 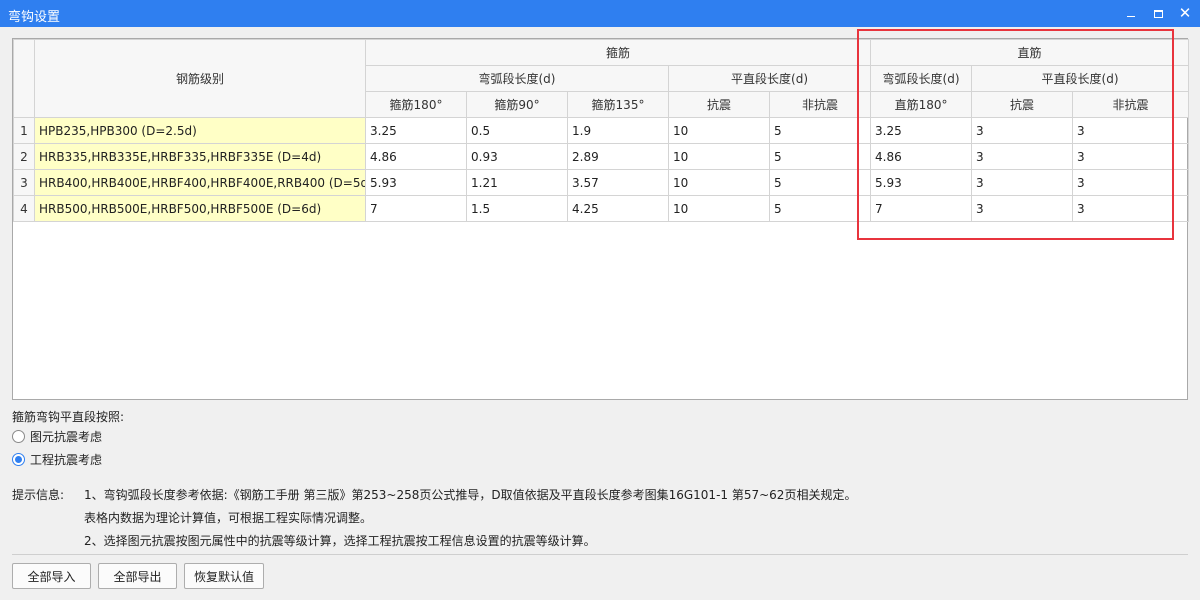 What do you see at coordinates (517, 130) in the screenshot?
I see `cell-stirrup-90: 0.5` at bounding box center [517, 130].